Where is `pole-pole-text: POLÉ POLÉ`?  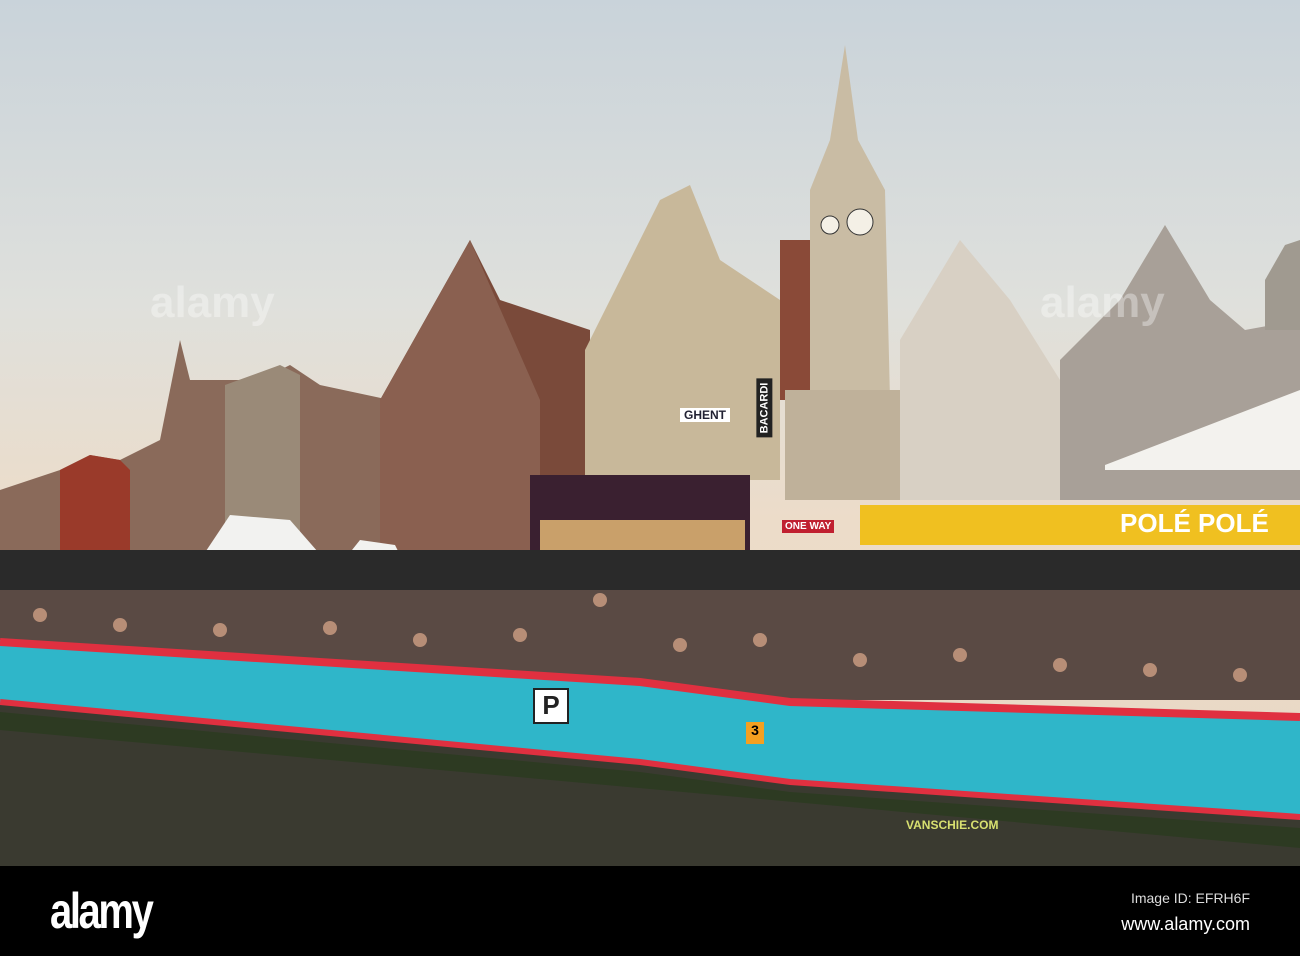 pole-pole-text: POLÉ POLÉ is located at coordinates (1194, 523).